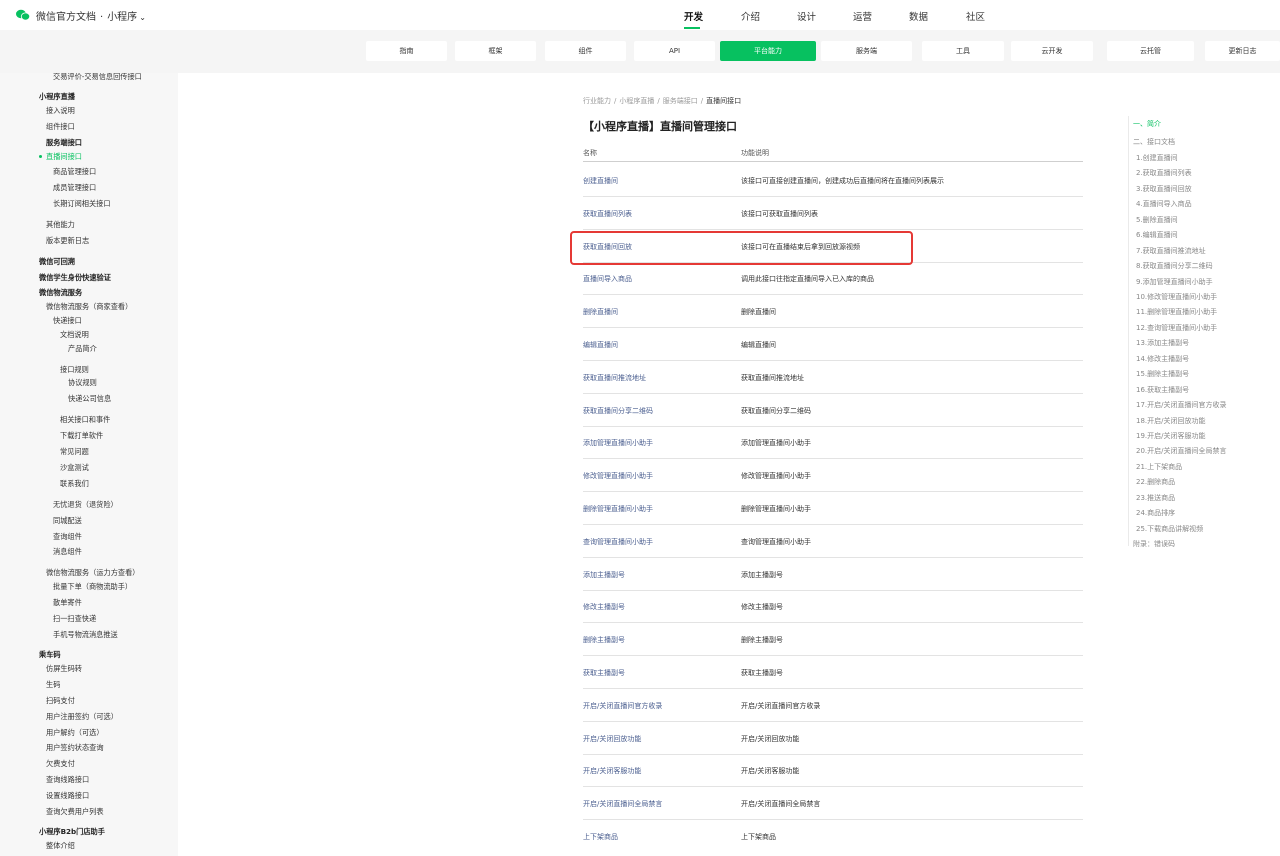 The height and width of the screenshot is (856, 1280). What do you see at coordinates (1176, 328) in the screenshot?
I see `toc-item: 12.查询管理直播间小助手` at bounding box center [1176, 328].